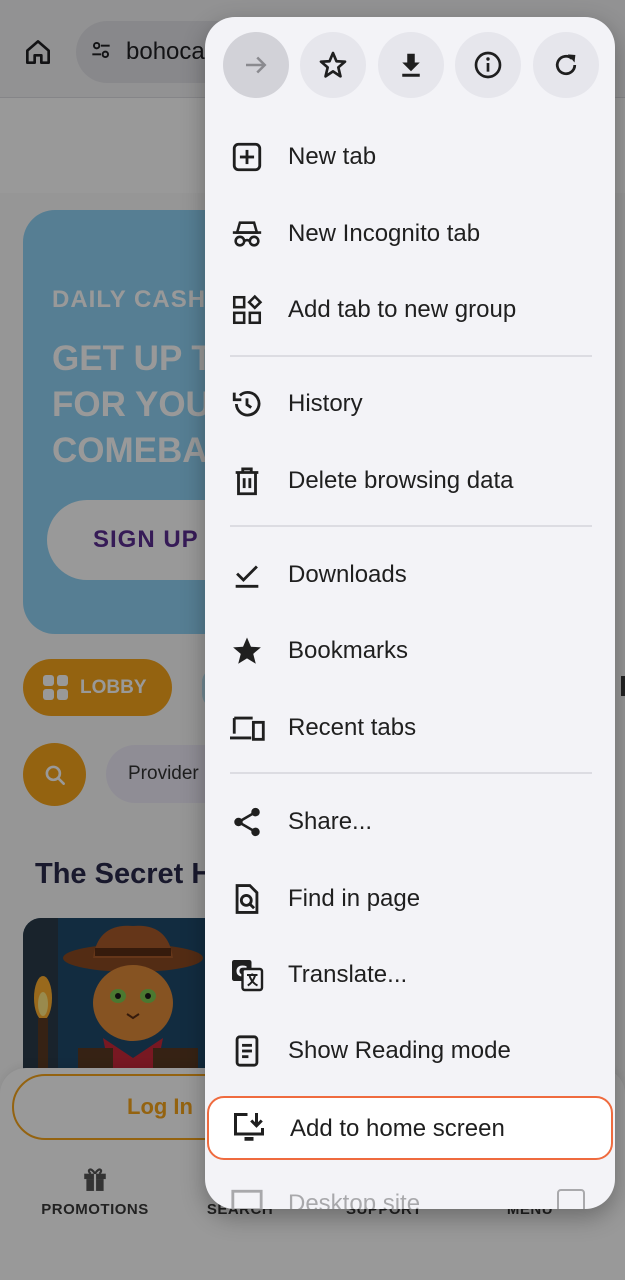 The width and height of the screenshot is (625, 1280). Describe the element at coordinates (401, 480) in the screenshot. I see `menu-item-label: Delete browsing data` at that location.